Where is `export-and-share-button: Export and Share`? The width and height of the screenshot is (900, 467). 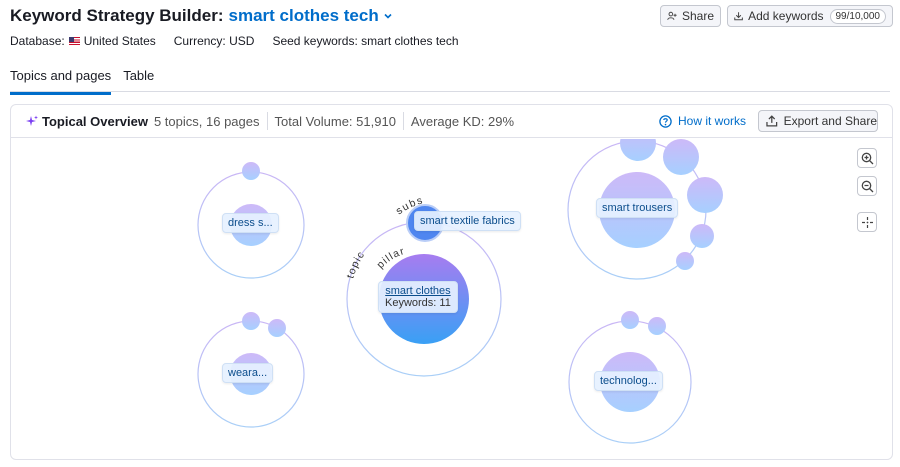 export-and-share-button: Export and Share is located at coordinates (818, 121).